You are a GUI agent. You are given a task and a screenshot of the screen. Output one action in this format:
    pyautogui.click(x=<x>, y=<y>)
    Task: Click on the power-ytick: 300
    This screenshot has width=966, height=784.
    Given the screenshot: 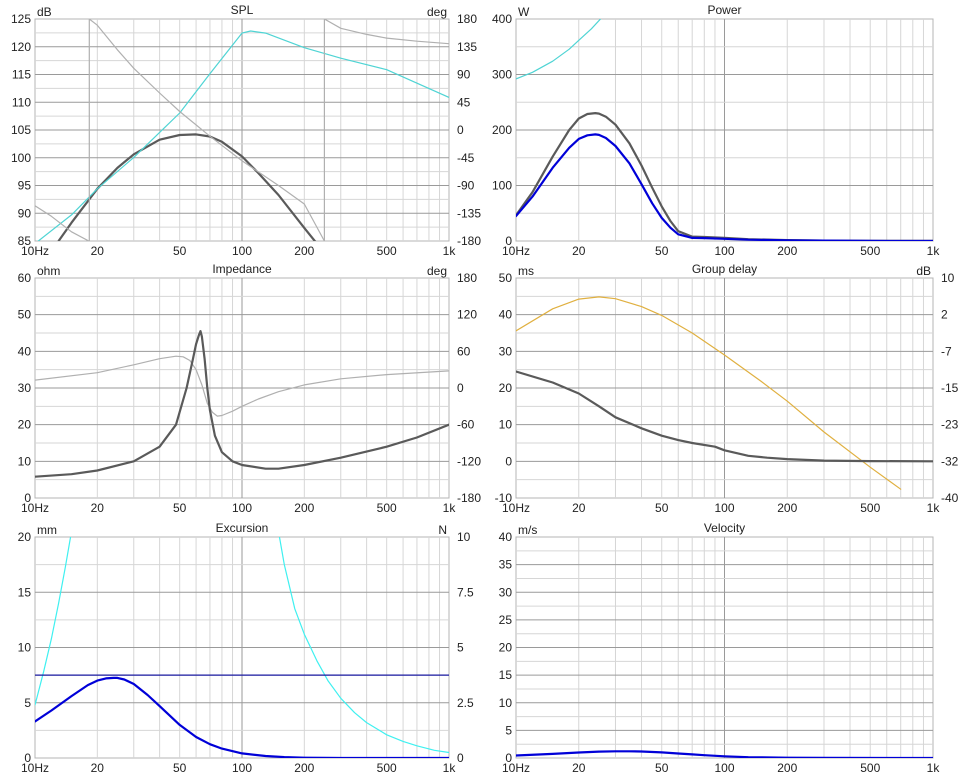 What is the action you would take?
    pyautogui.click(x=502, y=75)
    